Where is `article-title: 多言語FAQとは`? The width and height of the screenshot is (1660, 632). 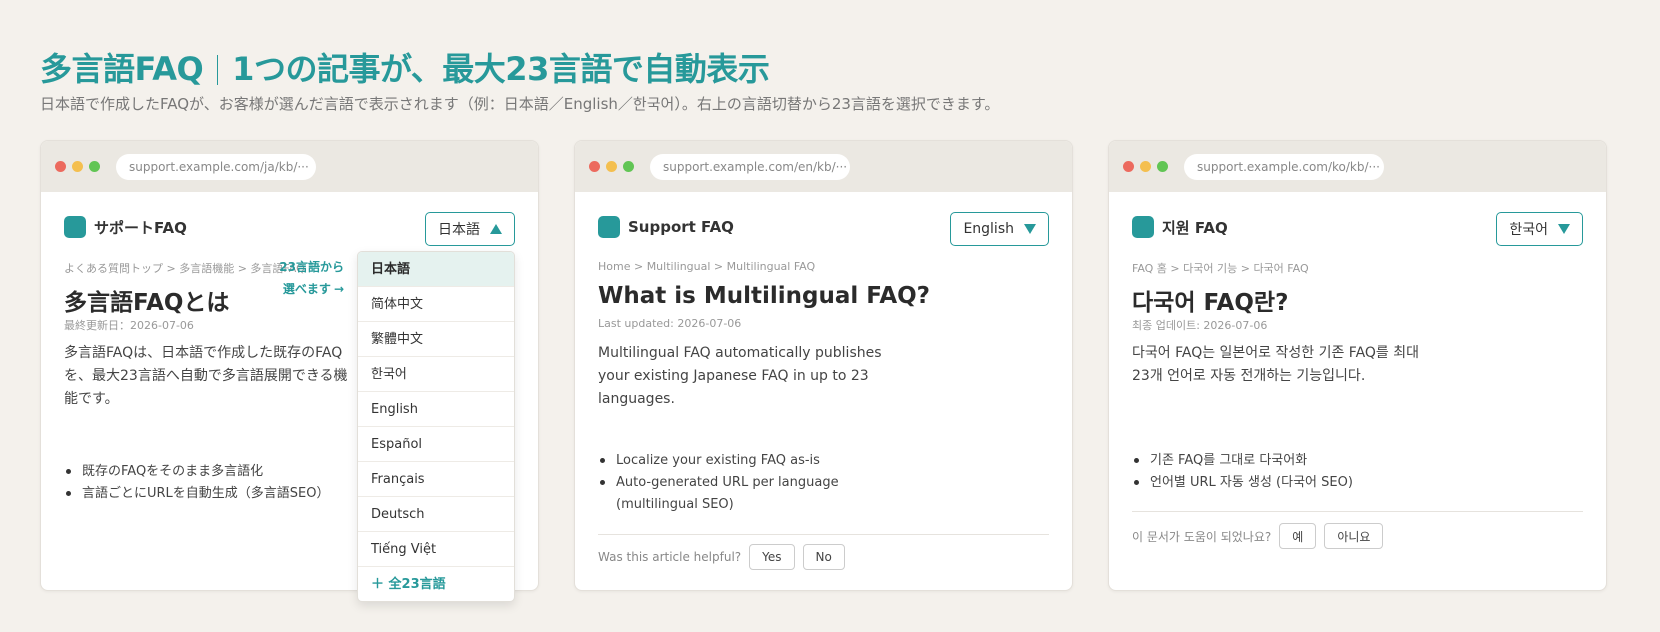
article-title: 多言語FAQとは is located at coordinates (147, 303).